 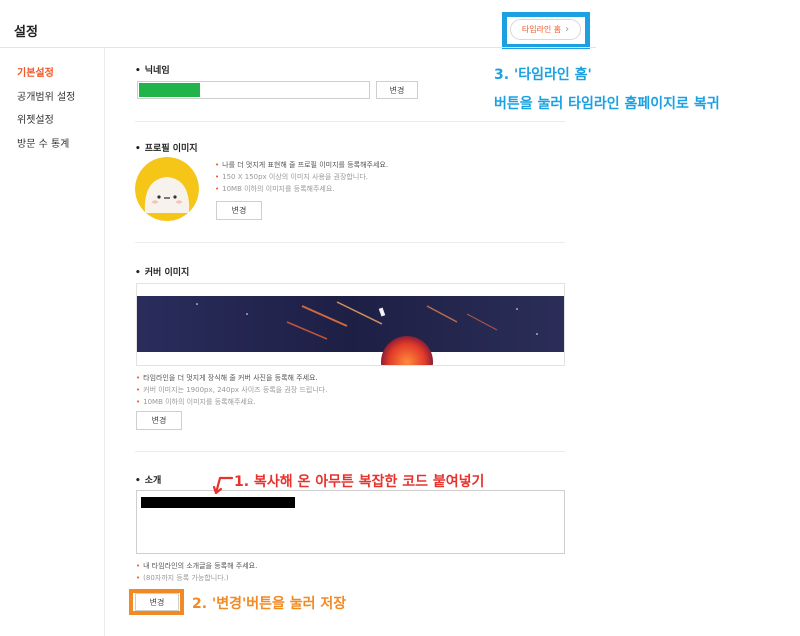 I want to click on cover-info-line: • 커버 이미지는 1900px, 240px 사이즈 등록을 권장 드립니다., so click(x=232, y=390).